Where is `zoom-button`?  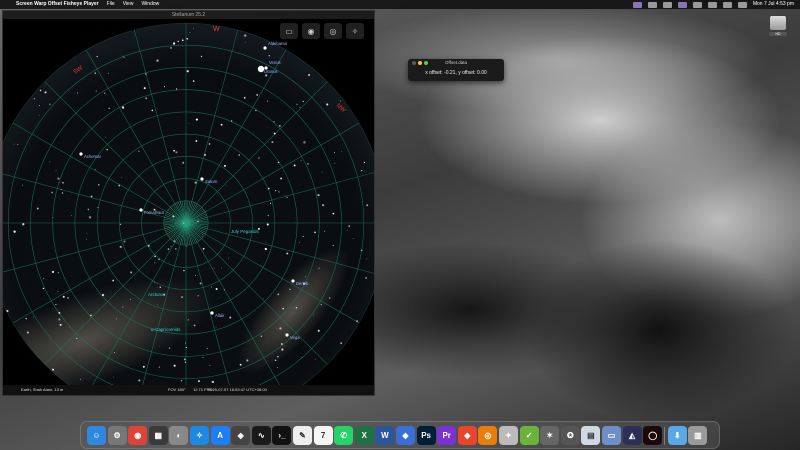
zoom-button is located at coordinates (426, 63).